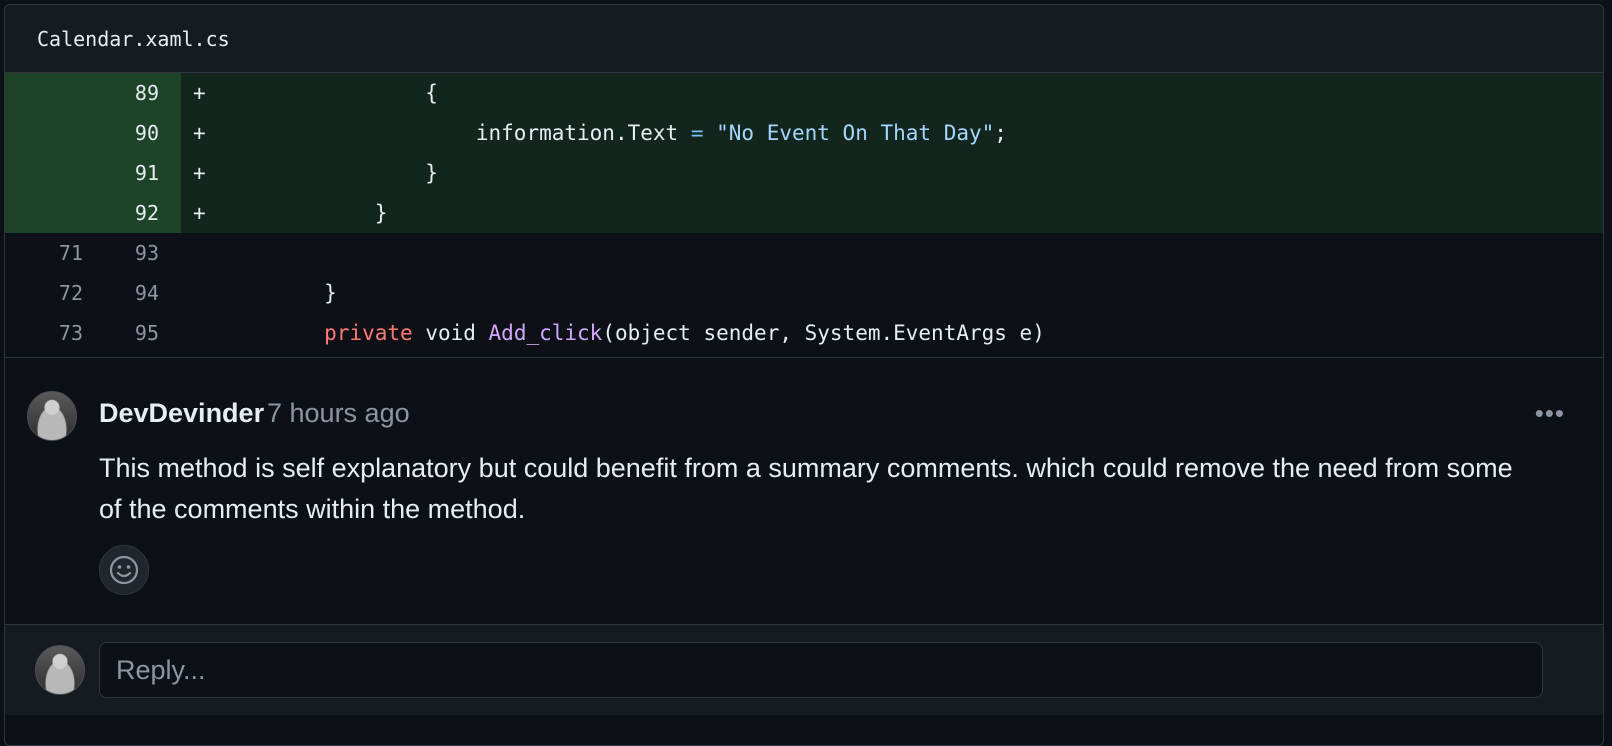 Image resolution: width=1612 pixels, height=746 pixels. I want to click on new-line-number: 91, so click(133, 173).